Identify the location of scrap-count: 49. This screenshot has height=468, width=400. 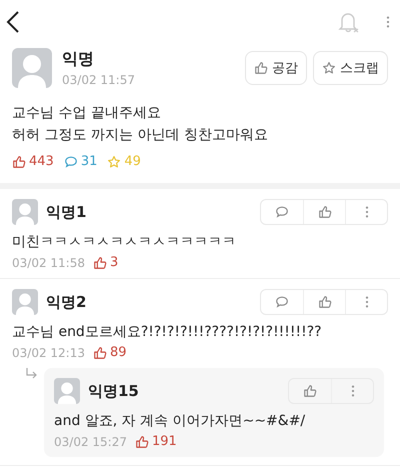
(132, 161).